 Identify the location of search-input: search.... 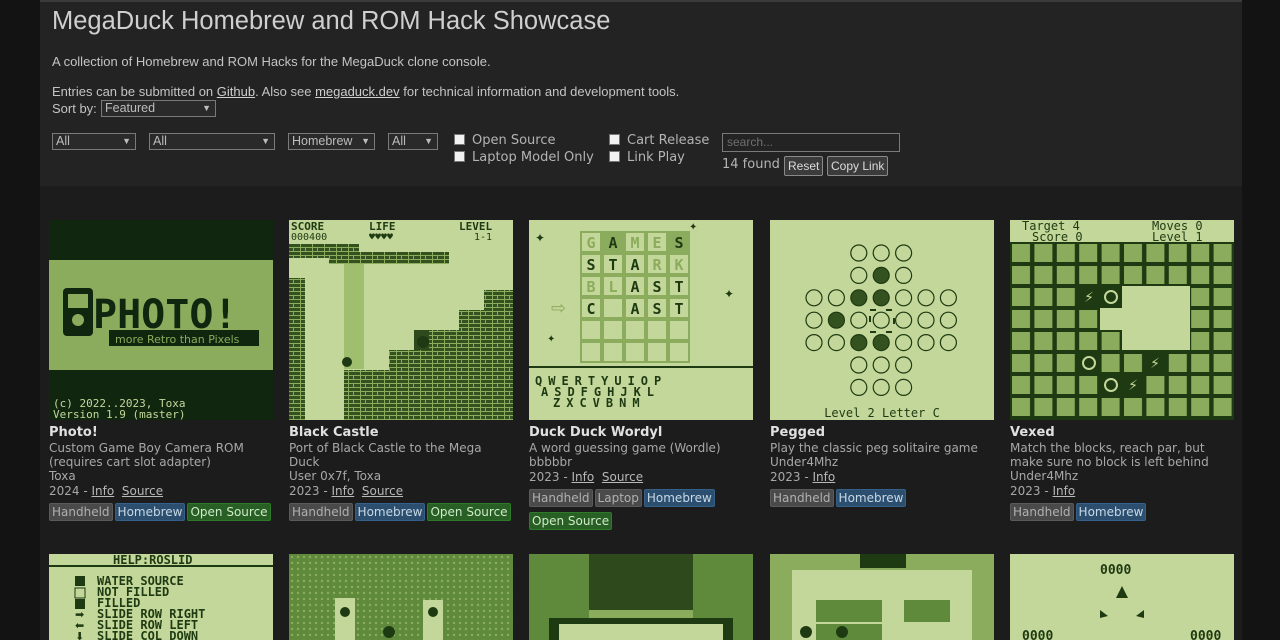
(811, 142).